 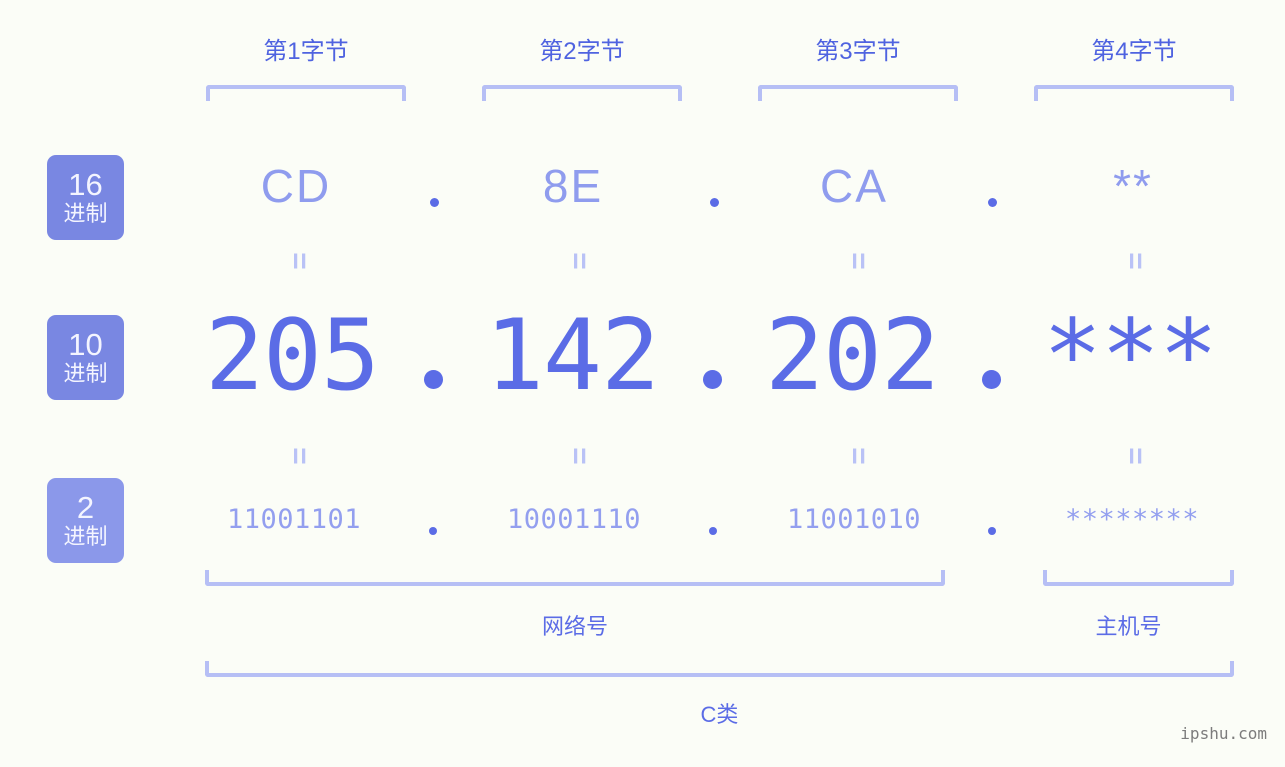 What do you see at coordinates (85, 507) in the screenshot?
I see `base-badge-binary-number: 2` at bounding box center [85, 507].